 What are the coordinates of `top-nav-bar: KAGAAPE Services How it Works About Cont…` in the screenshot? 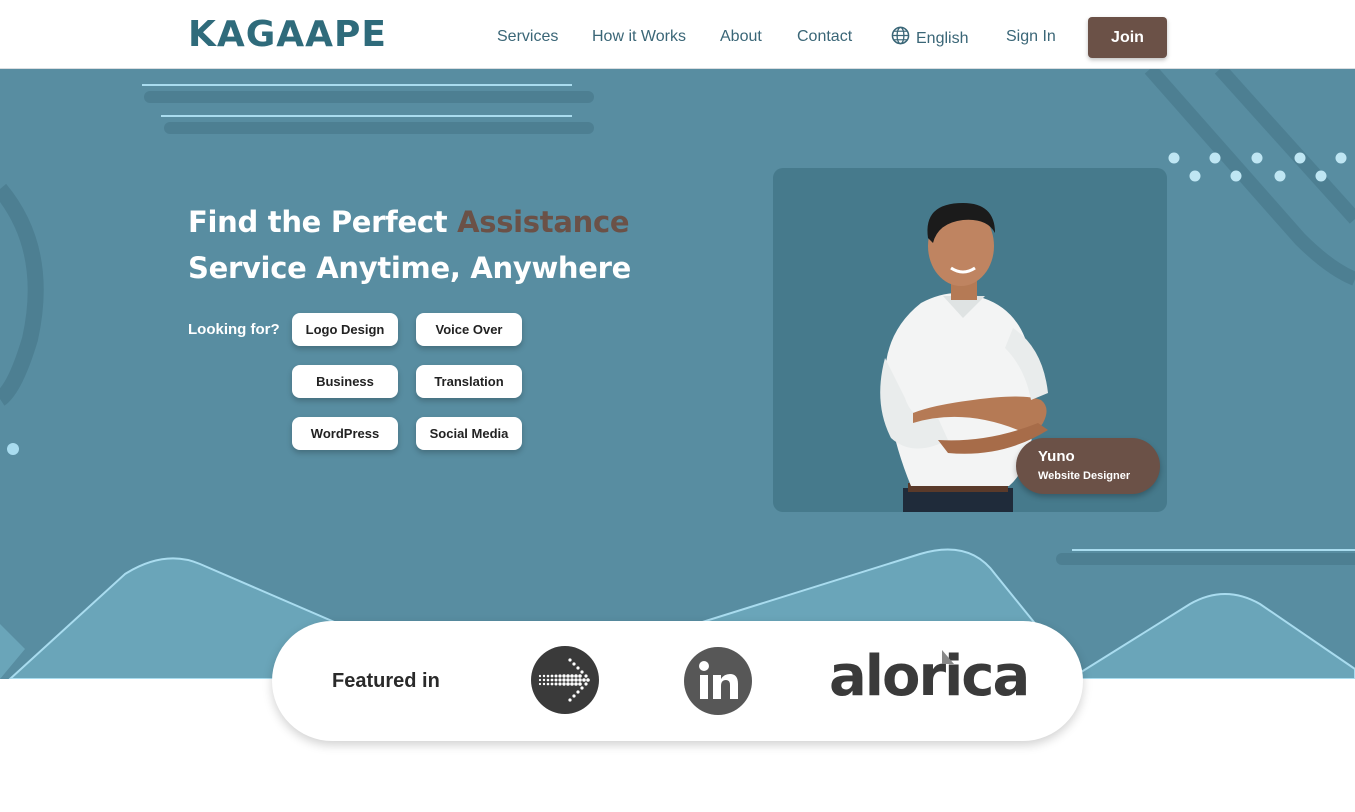 It's located at (677, 34).